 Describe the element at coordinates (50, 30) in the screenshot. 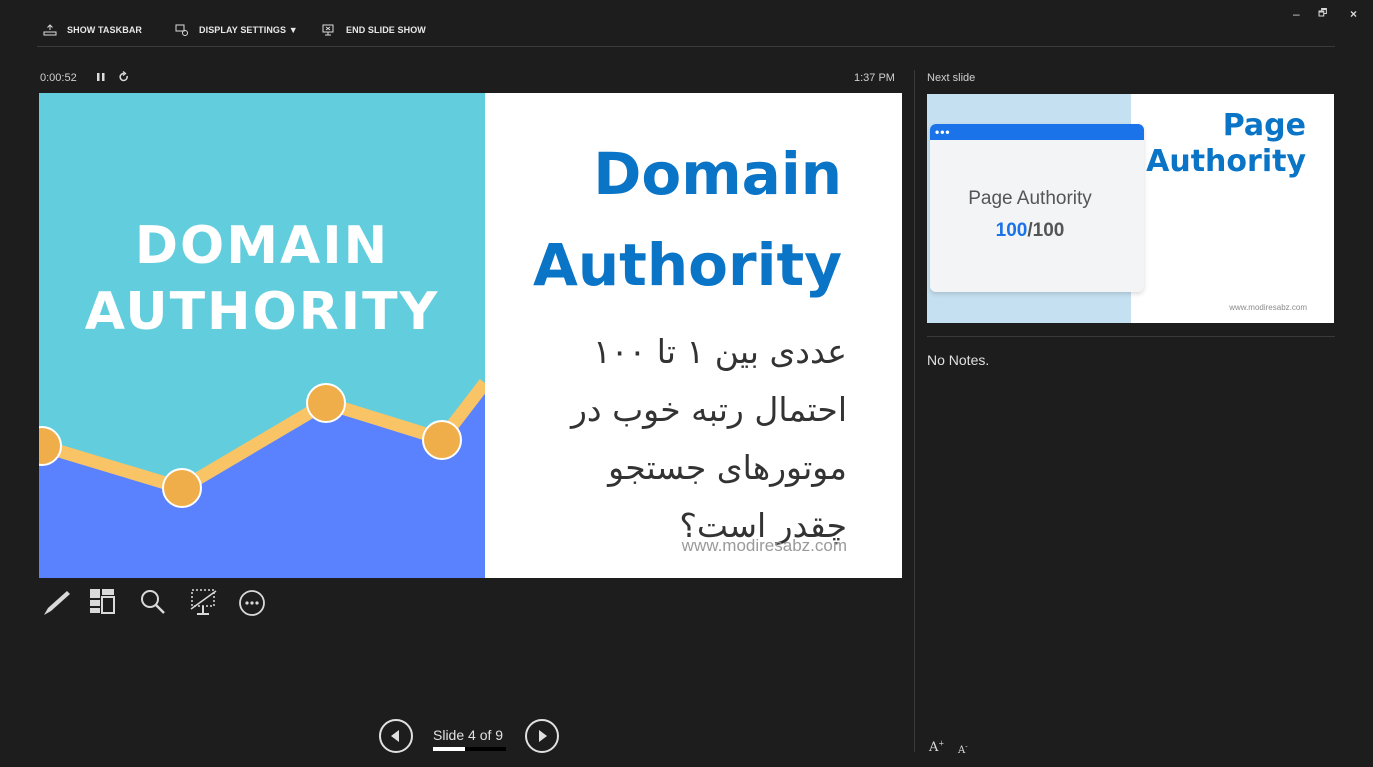

I see `taskbar-icon` at that location.